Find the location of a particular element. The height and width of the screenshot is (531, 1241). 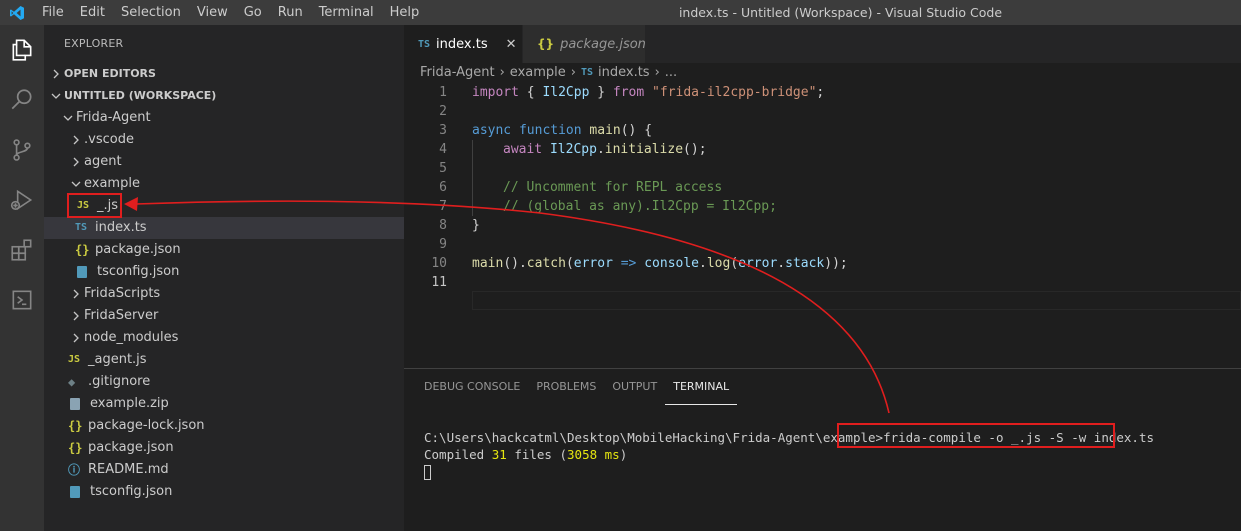

tree-item-label: _agent.js is located at coordinates (117, 359).